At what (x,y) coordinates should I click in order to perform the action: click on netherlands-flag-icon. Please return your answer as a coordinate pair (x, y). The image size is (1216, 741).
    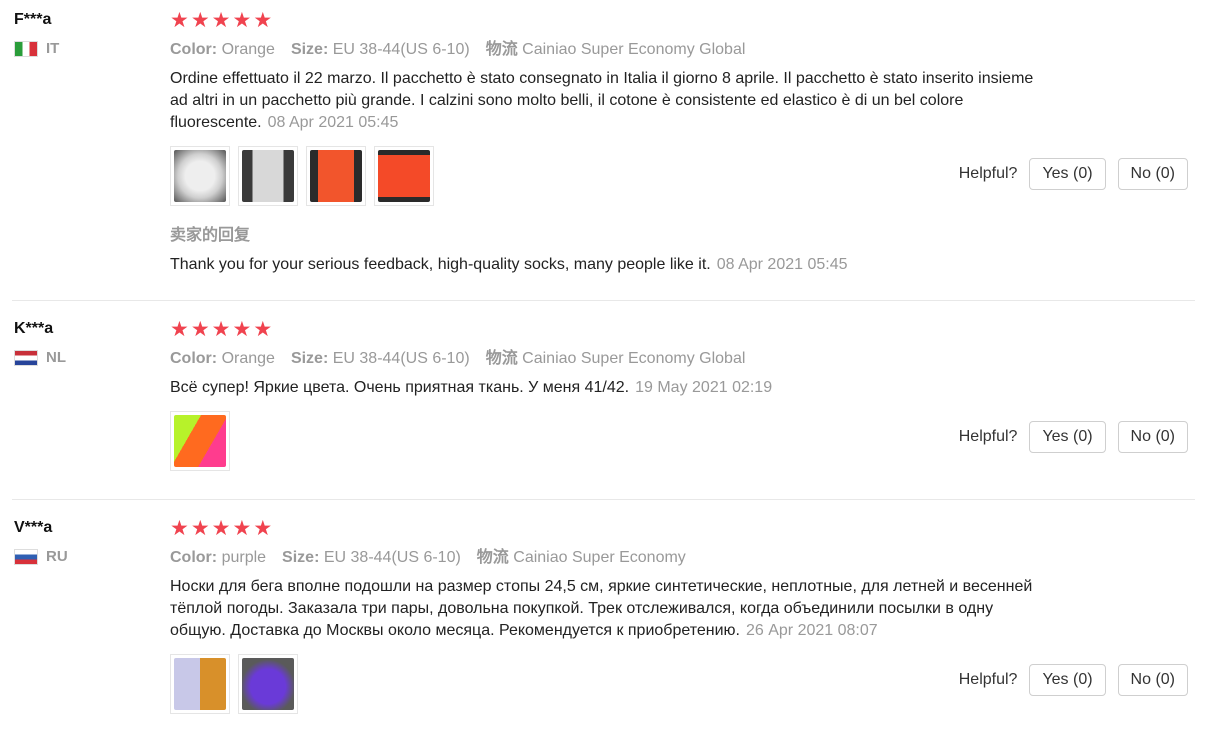
    Looking at the image, I should click on (26, 357).